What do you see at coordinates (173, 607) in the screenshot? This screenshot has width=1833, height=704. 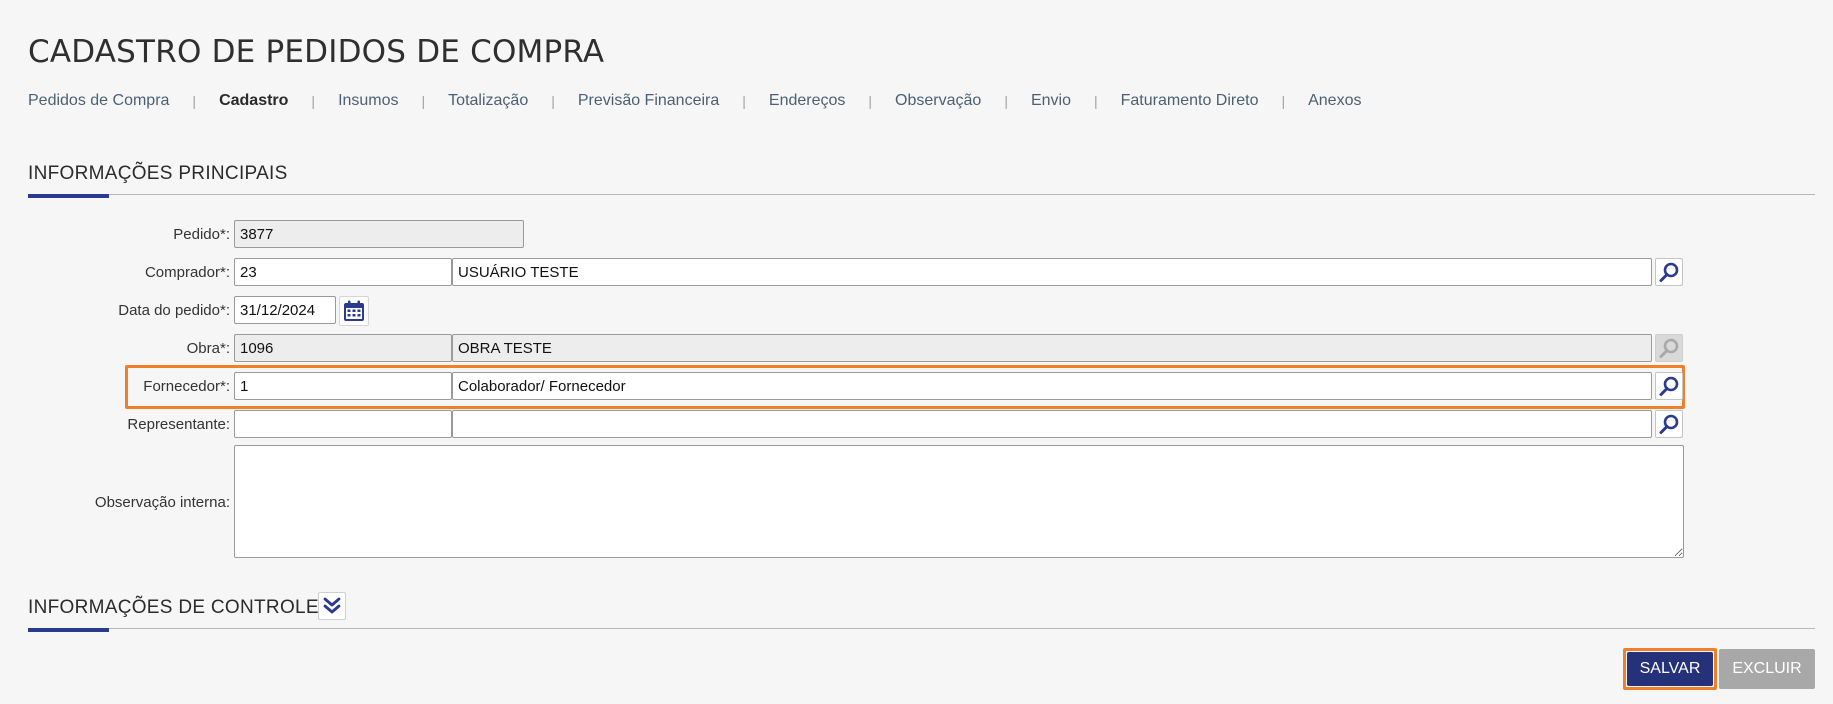 I see `section-title-control-info: INFORMAÇÕES DE CONTROLE` at bounding box center [173, 607].